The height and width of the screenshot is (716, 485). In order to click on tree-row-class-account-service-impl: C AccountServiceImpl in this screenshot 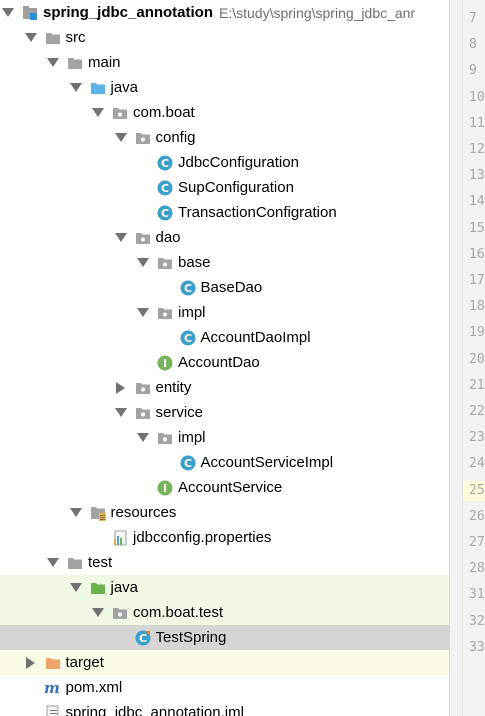, I will do `click(224, 462)`.